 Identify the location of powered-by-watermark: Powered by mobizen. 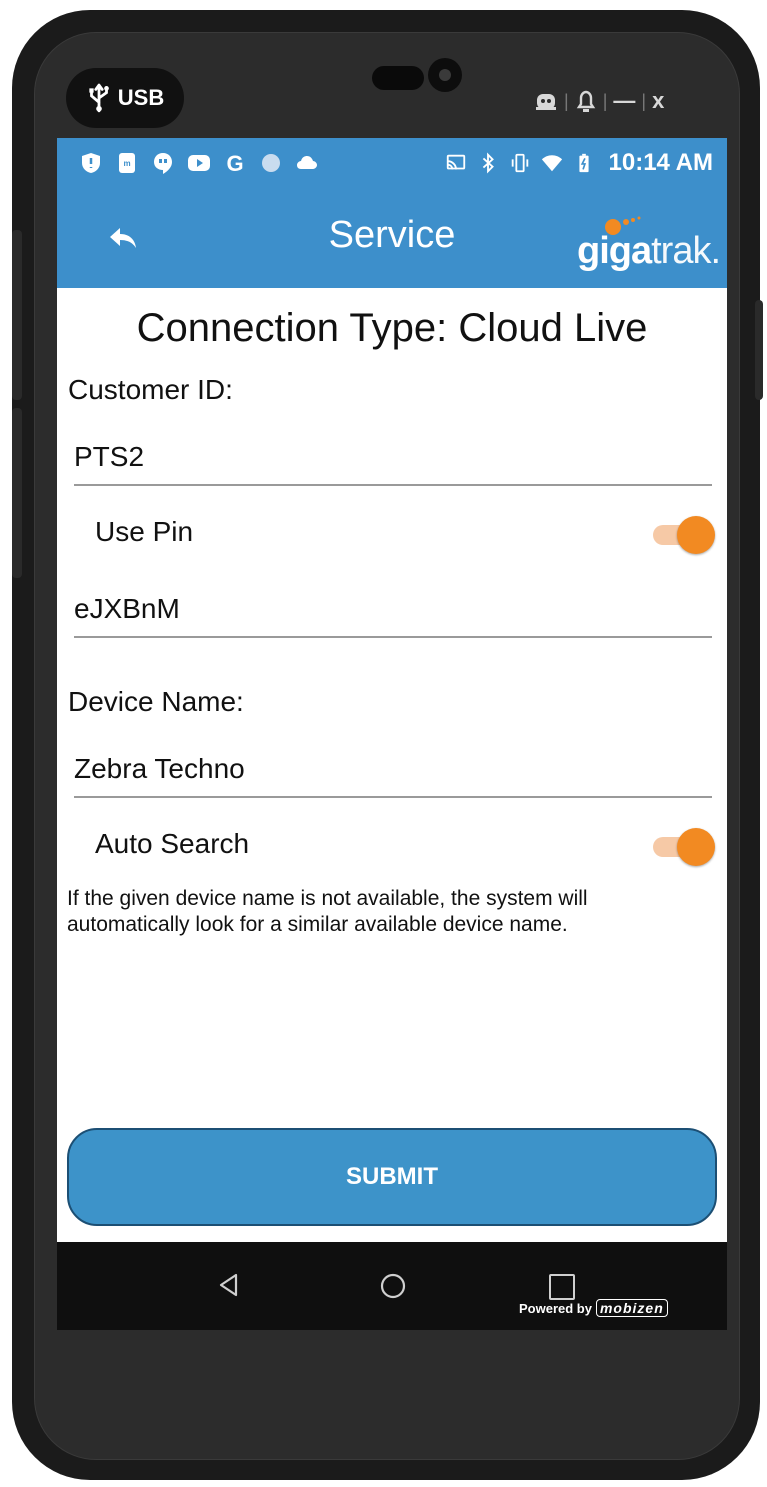
(593, 1308).